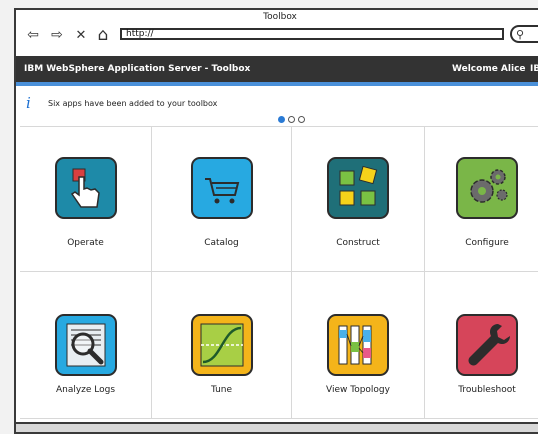 This screenshot has width=538, height=434. Describe the element at coordinates (487, 390) in the screenshot. I see `tile-label: Troubleshoot` at that location.